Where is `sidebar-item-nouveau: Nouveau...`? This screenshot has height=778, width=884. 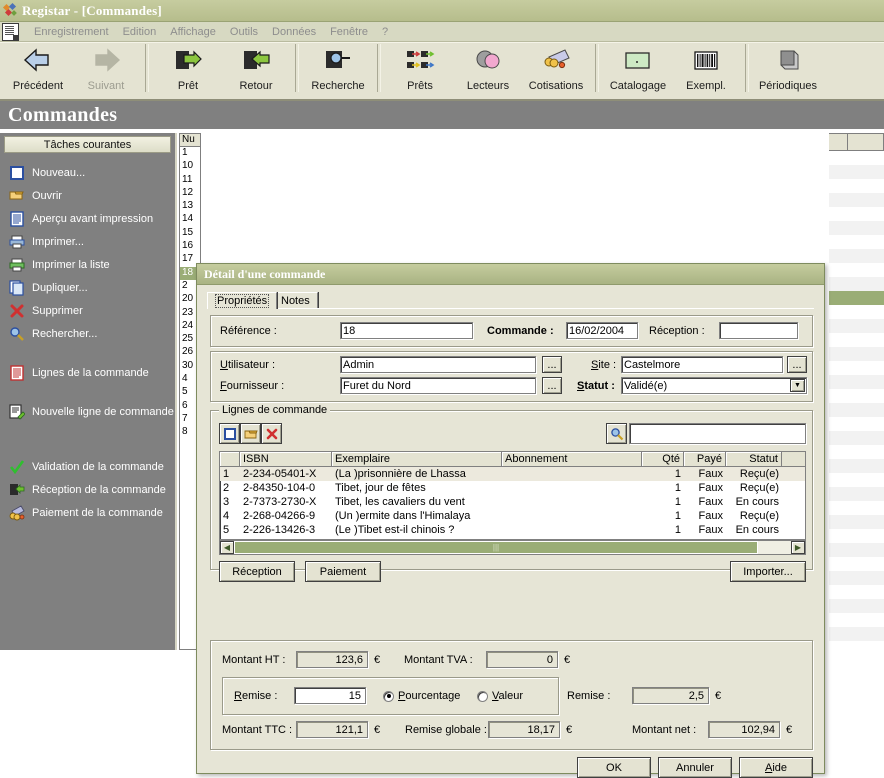 sidebar-item-nouveau: Nouveau... is located at coordinates (87, 172).